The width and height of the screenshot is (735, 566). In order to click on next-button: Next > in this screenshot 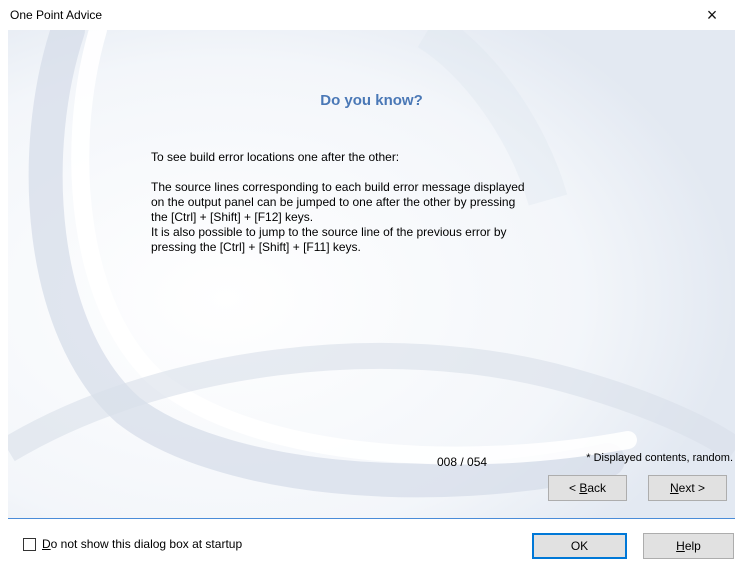, I will do `click(687, 488)`.